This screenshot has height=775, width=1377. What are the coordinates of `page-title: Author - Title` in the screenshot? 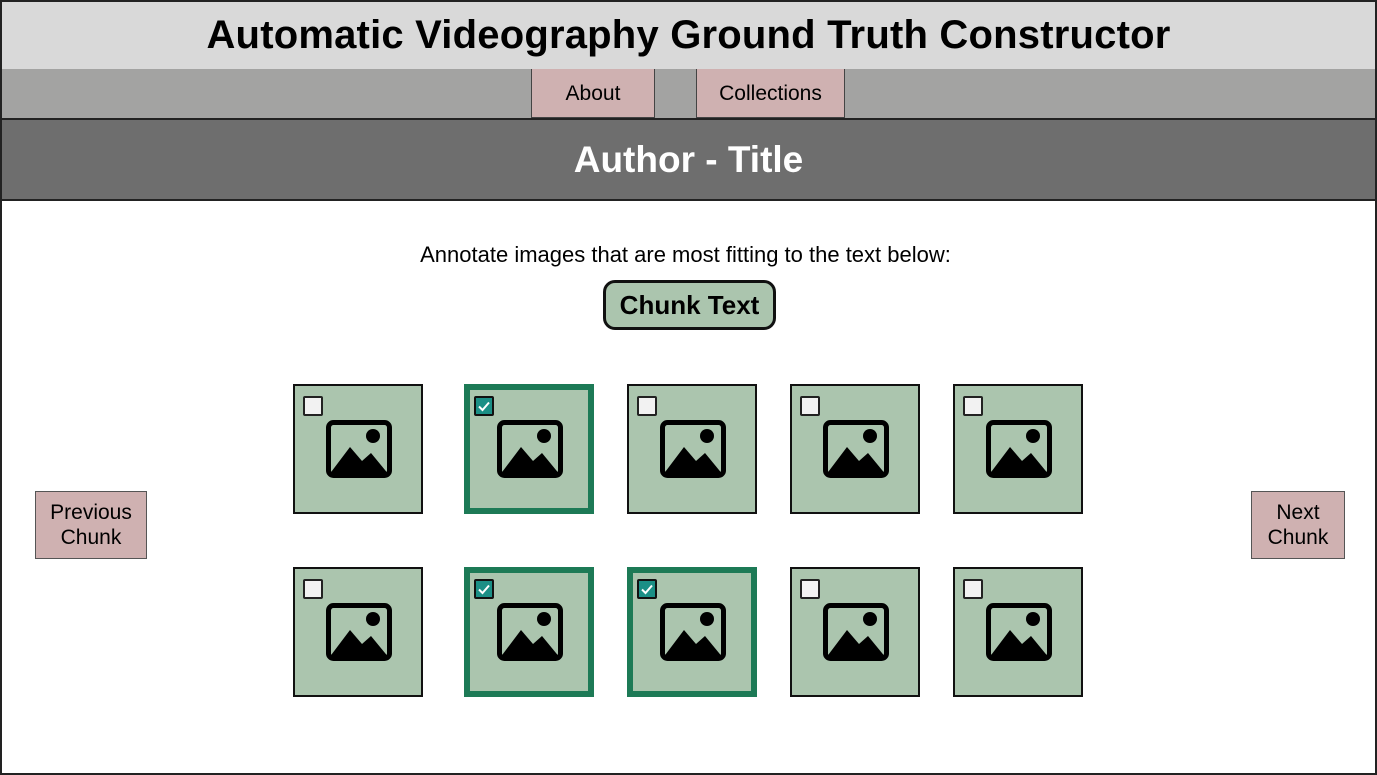 It's located at (688, 159).